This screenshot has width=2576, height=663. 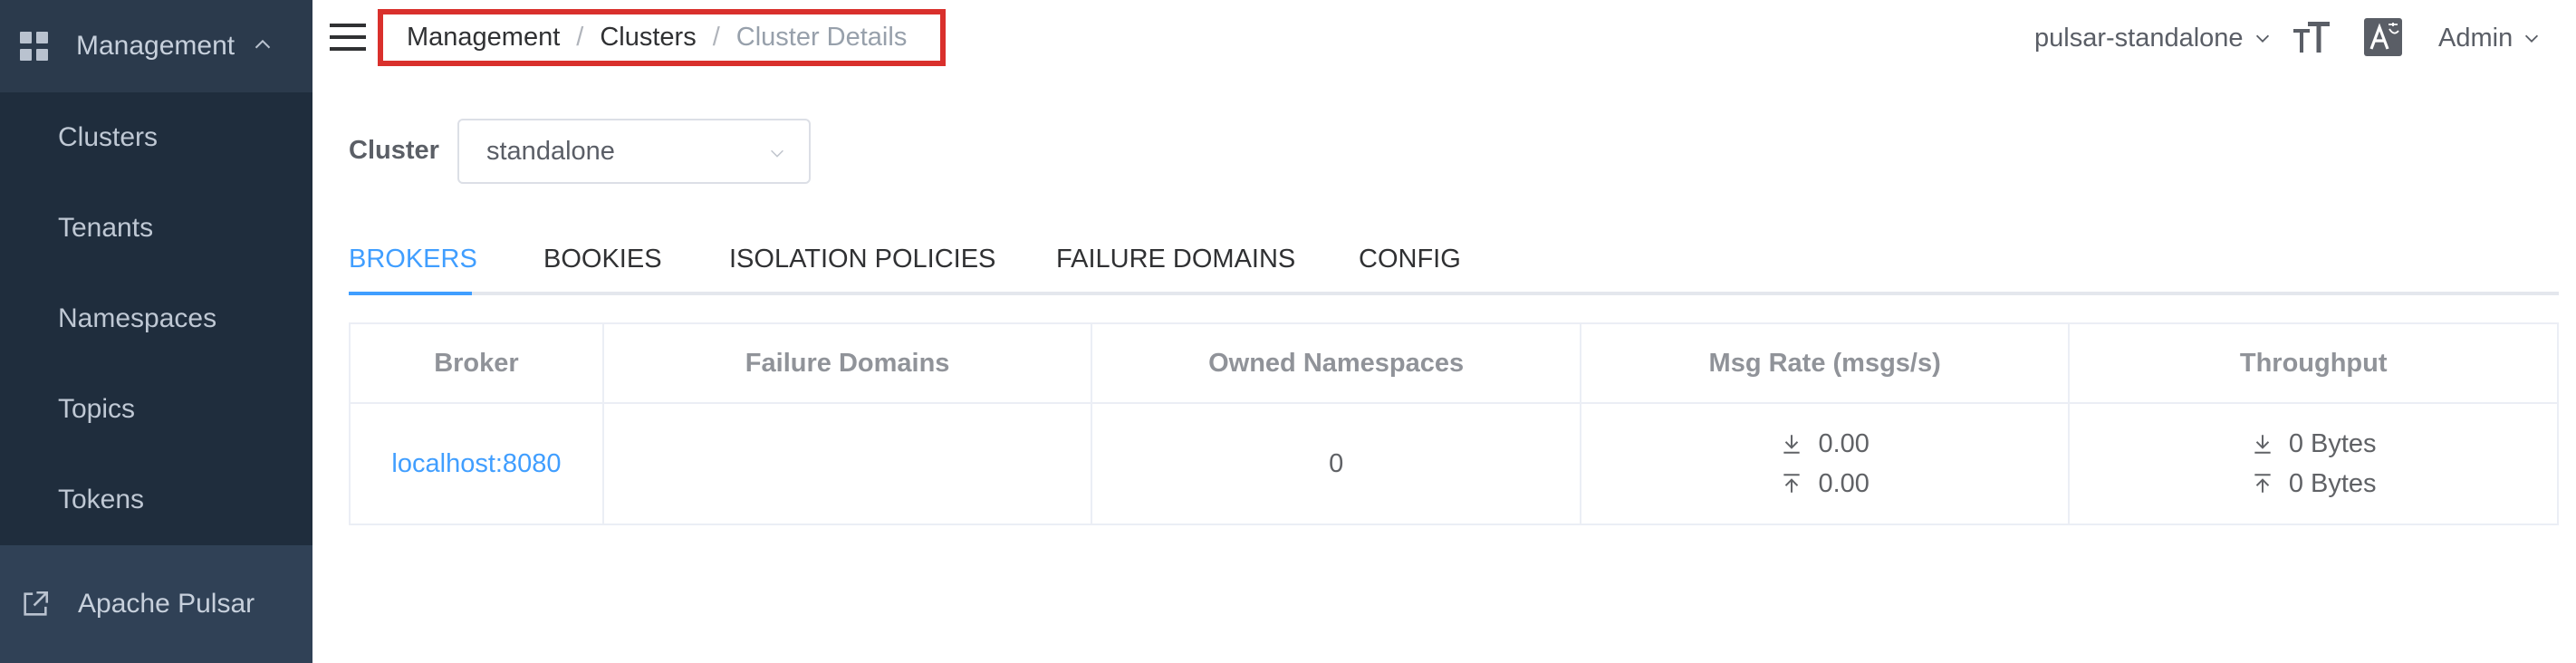 I want to click on tab-brokers: BROKERS, so click(x=413, y=270).